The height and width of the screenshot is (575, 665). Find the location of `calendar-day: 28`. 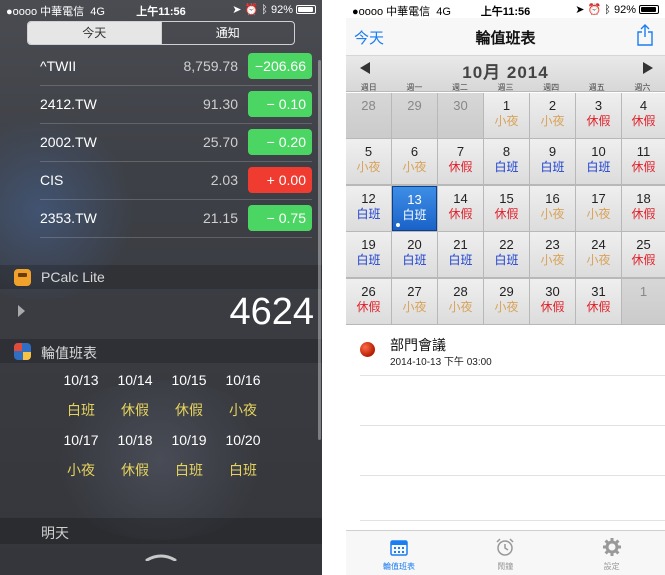

calendar-day: 28 is located at coordinates (368, 115).